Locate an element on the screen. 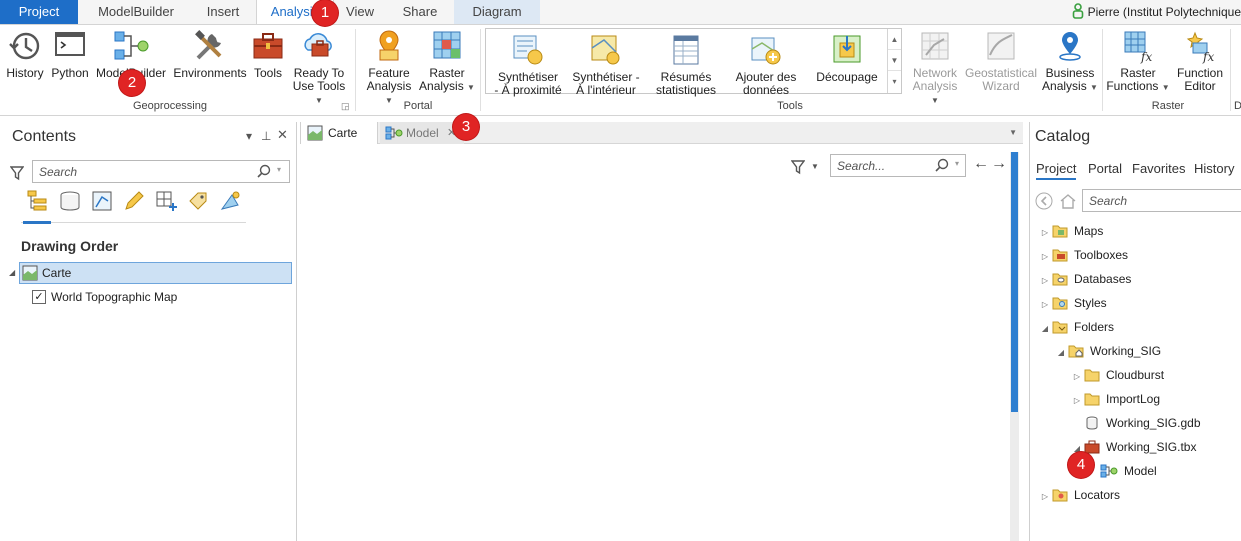 Image resolution: width=1241 pixels, height=541 pixels. user-account: Pierre (Institut Polytechnique is located at coordinates (1156, 12).